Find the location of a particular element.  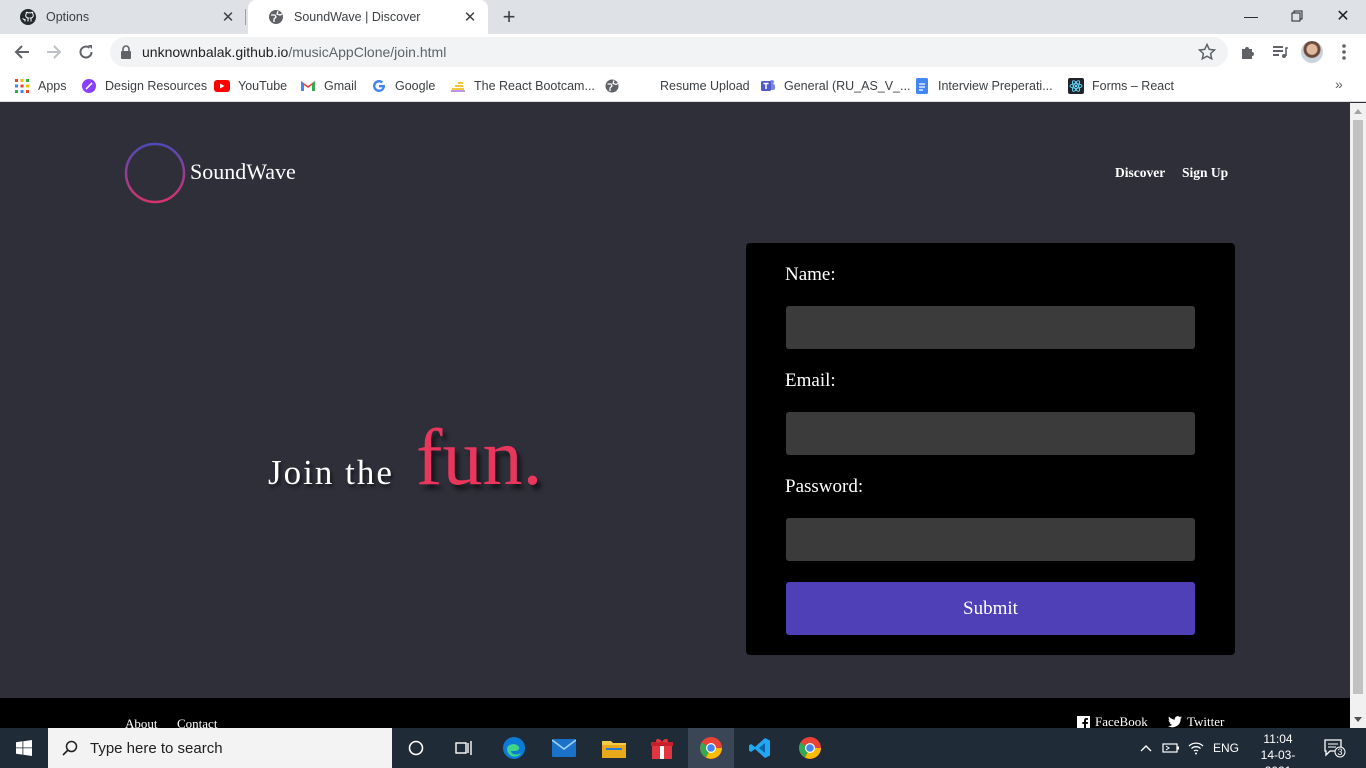

search-icon is located at coordinates (70, 748).